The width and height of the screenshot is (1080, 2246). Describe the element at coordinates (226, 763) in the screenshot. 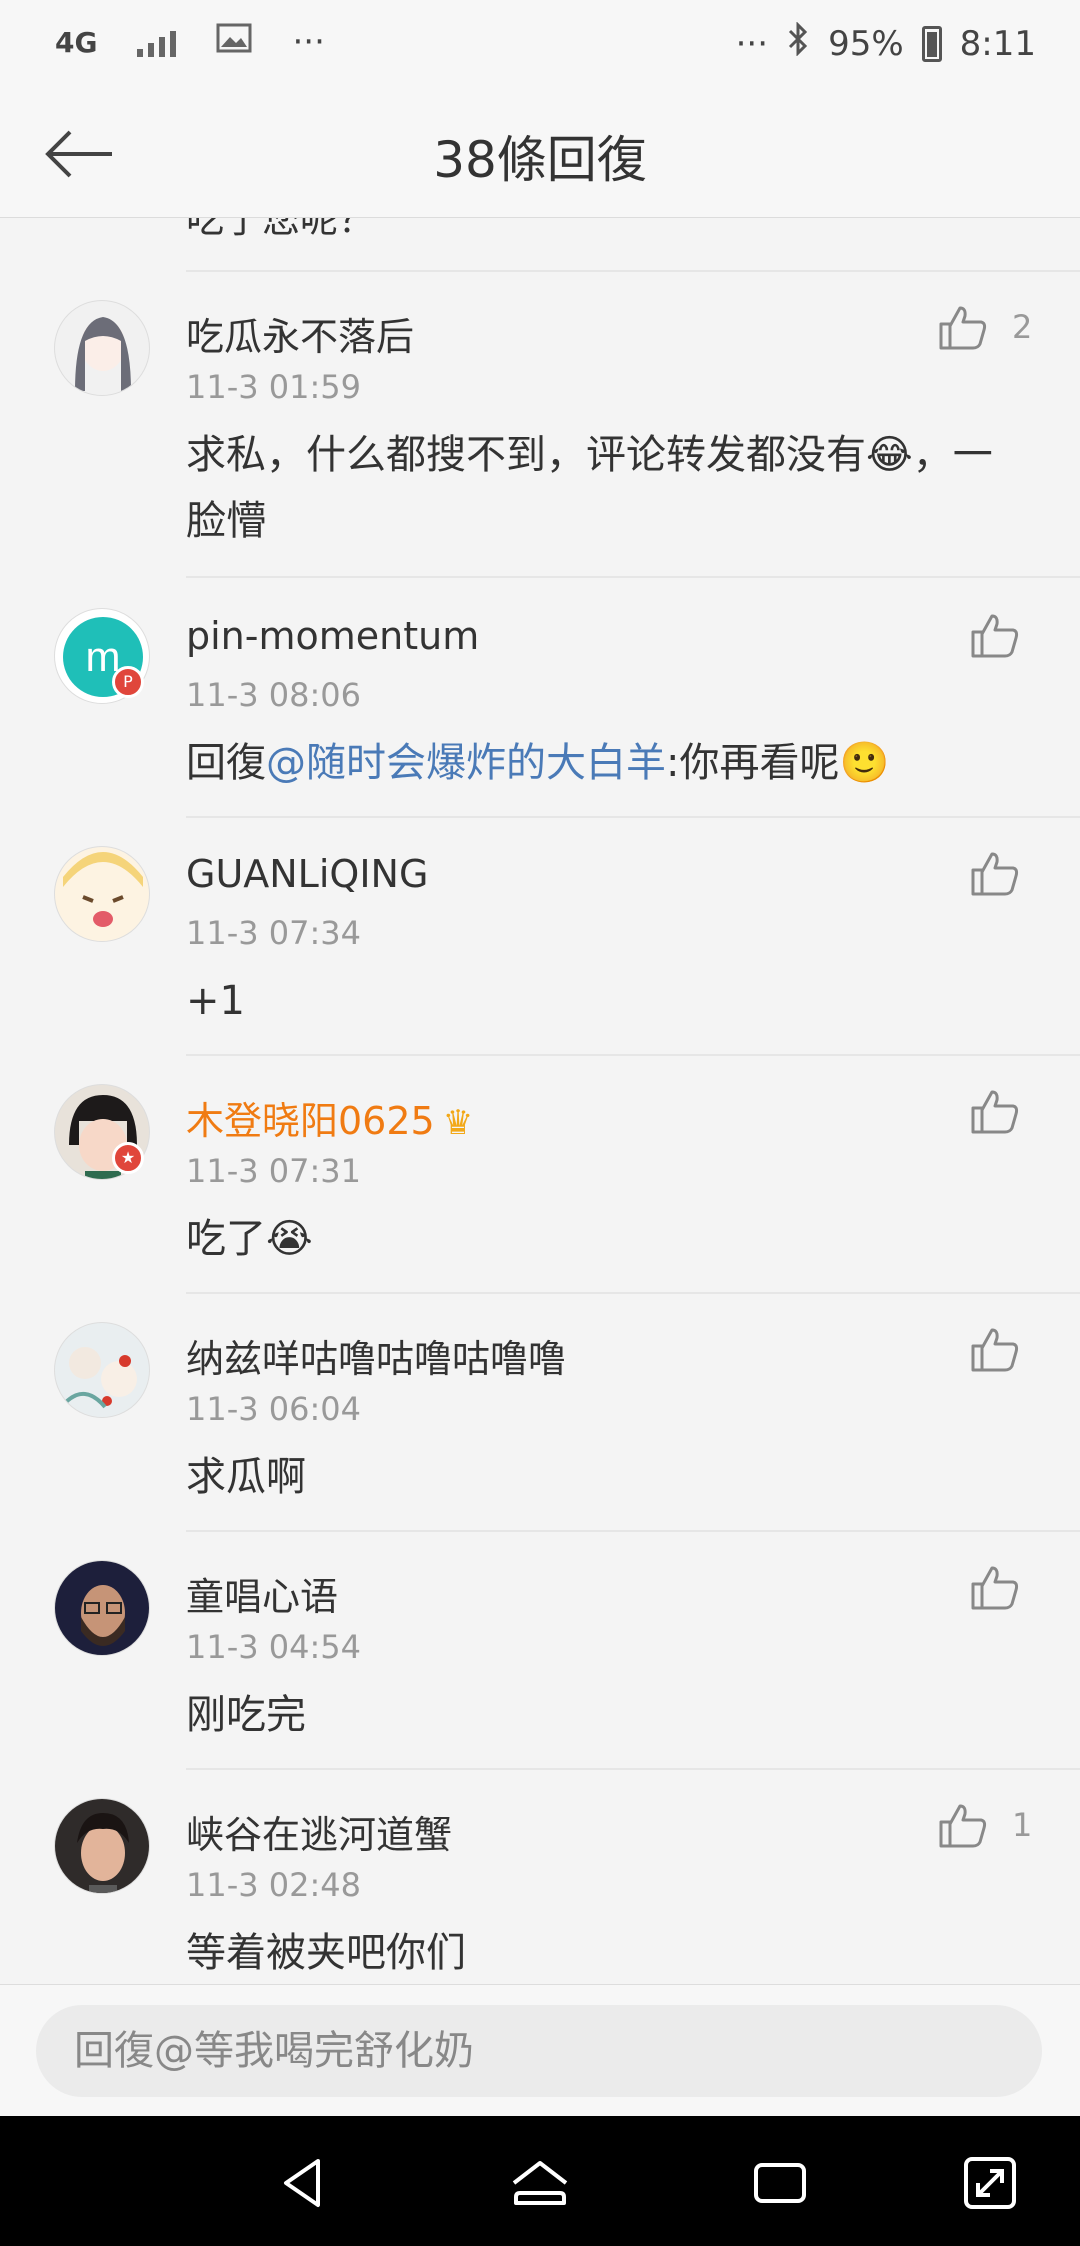

I see `reply-prefix: 回復` at that location.